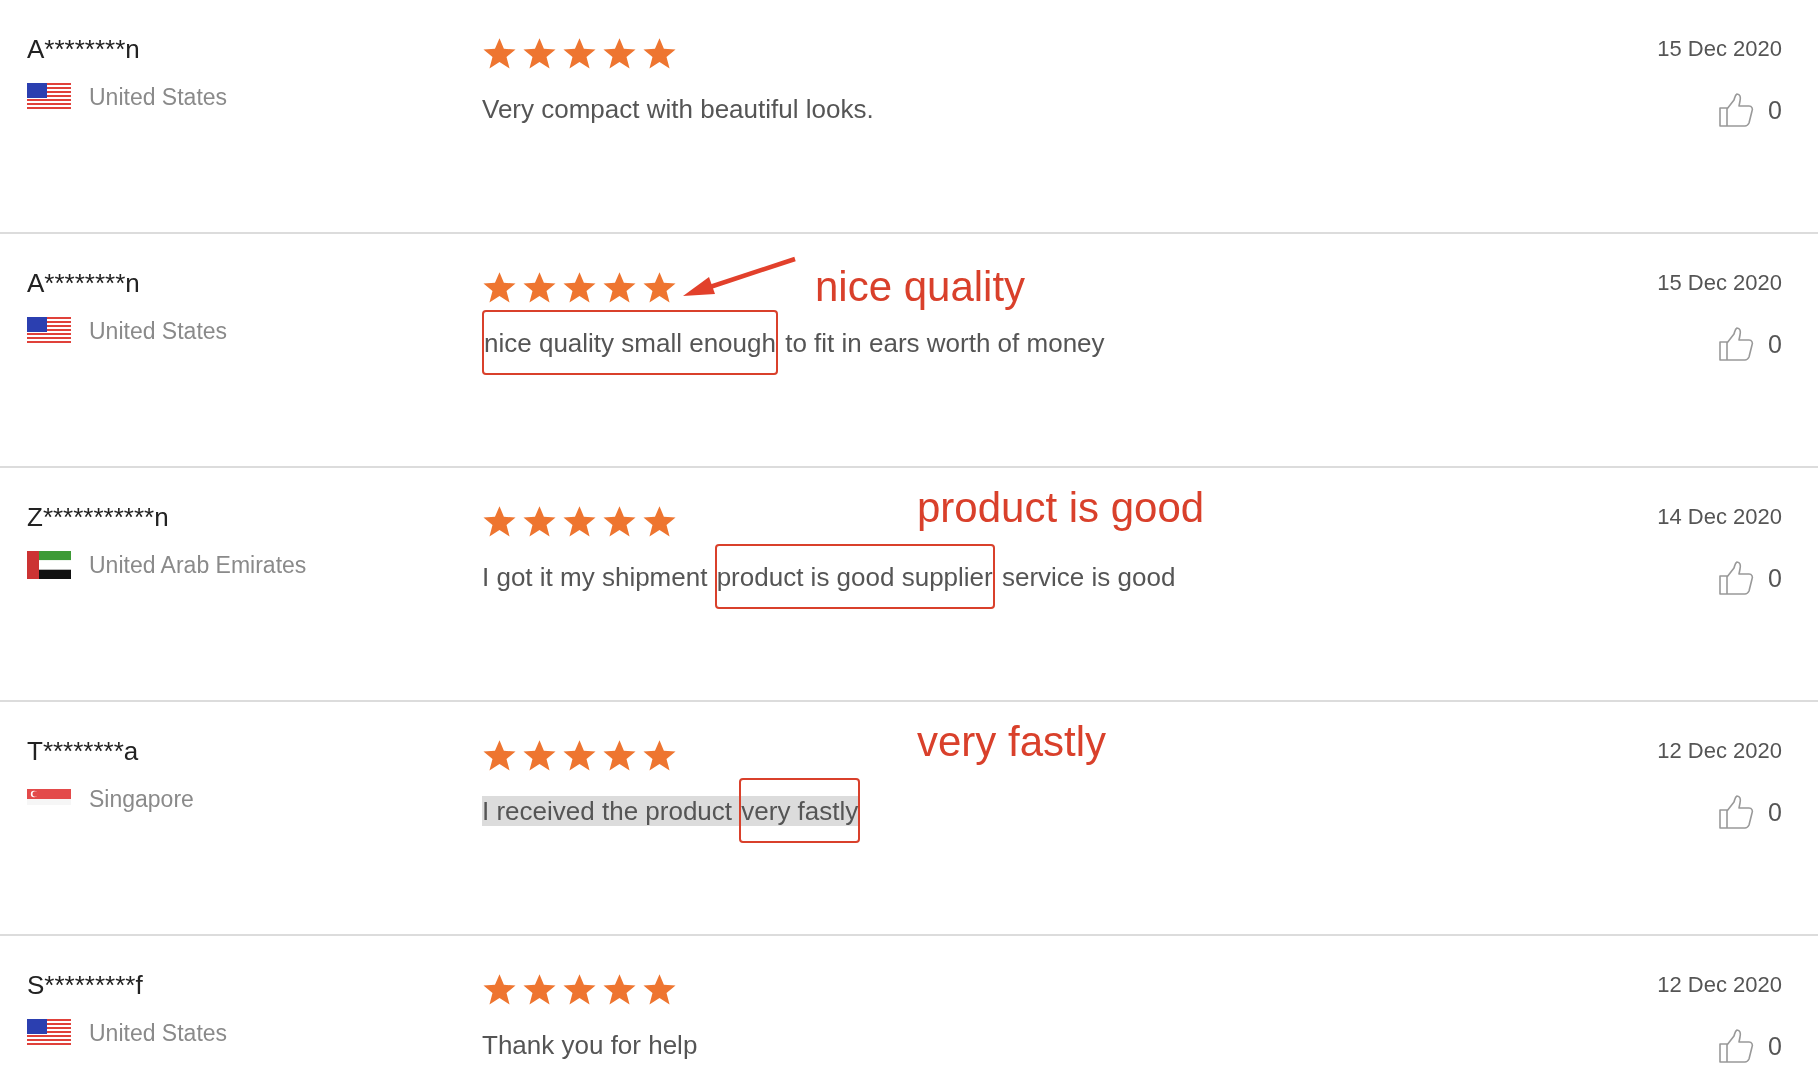 The image size is (1818, 1092). Describe the element at coordinates (920, 287) in the screenshot. I see `annotation-label: nice quality` at that location.